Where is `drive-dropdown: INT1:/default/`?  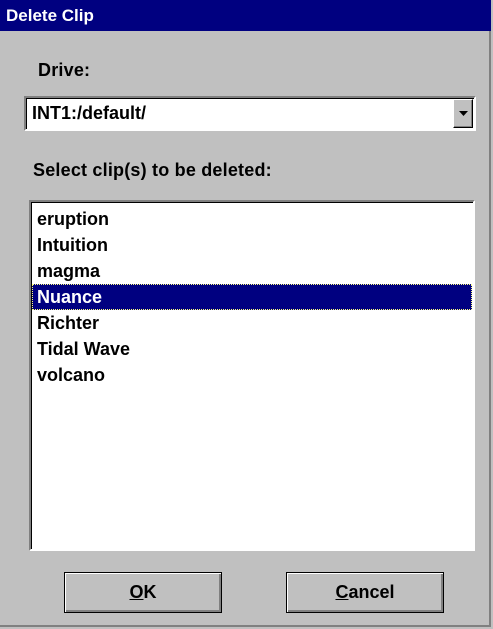 drive-dropdown: INT1:/default/ is located at coordinates (250, 113).